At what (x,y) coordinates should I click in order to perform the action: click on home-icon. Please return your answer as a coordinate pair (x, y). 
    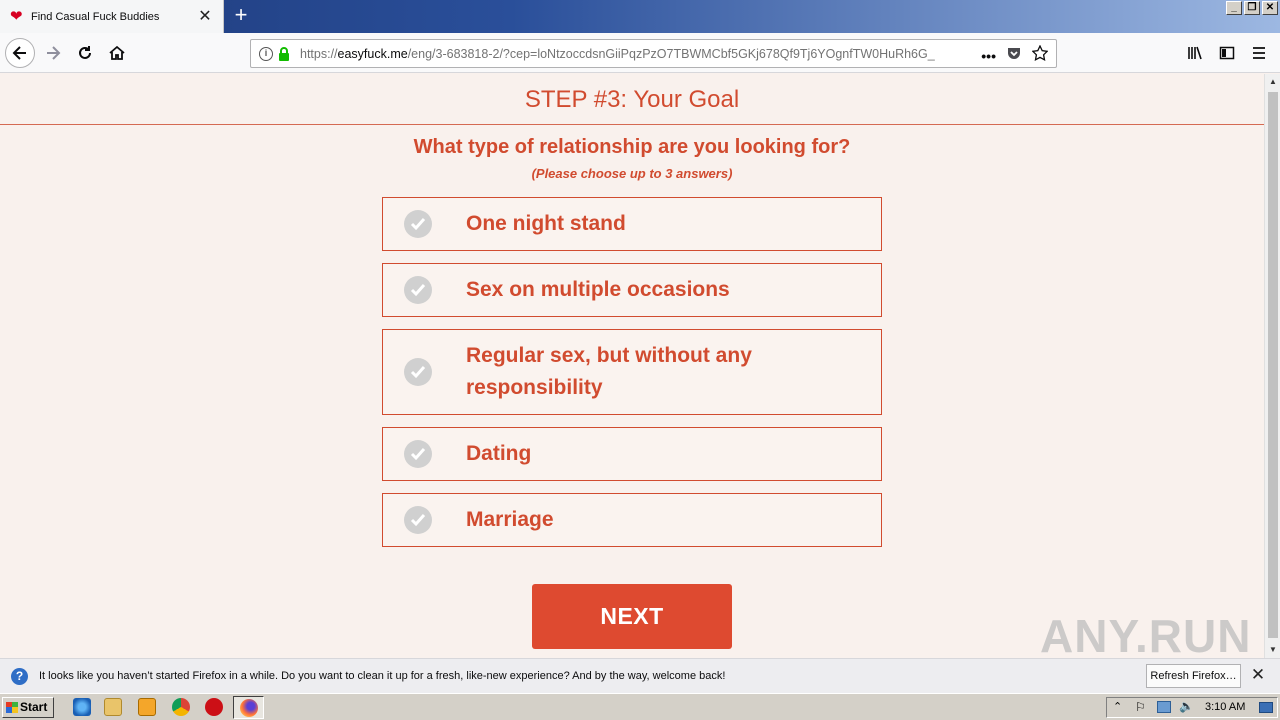
    Looking at the image, I should click on (117, 52).